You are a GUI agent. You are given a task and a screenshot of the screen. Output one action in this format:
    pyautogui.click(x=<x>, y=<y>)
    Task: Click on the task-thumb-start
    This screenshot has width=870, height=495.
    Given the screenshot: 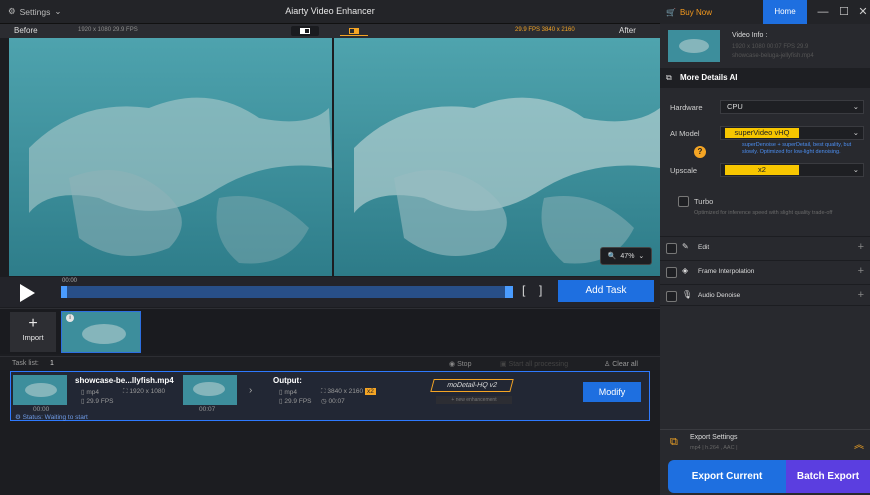 What is the action you would take?
    pyautogui.click(x=40, y=390)
    